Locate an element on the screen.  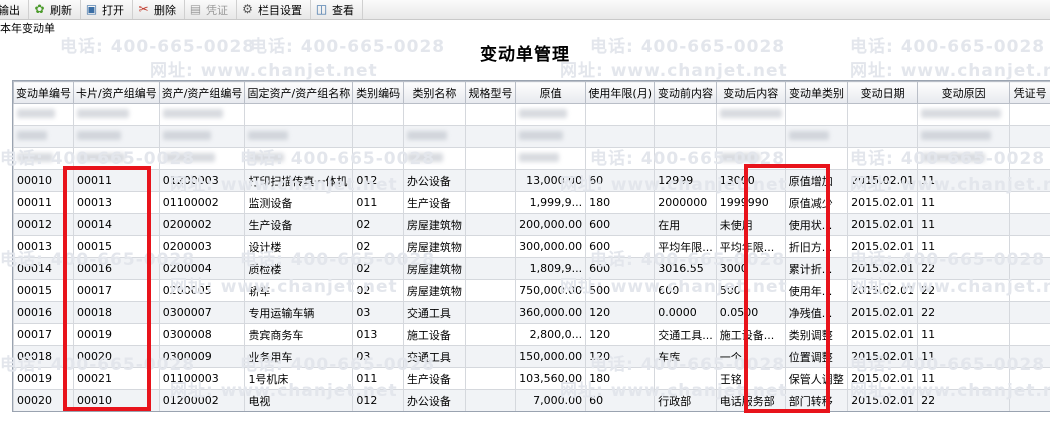
table-cell: 业务用车 is located at coordinates (299, 356).